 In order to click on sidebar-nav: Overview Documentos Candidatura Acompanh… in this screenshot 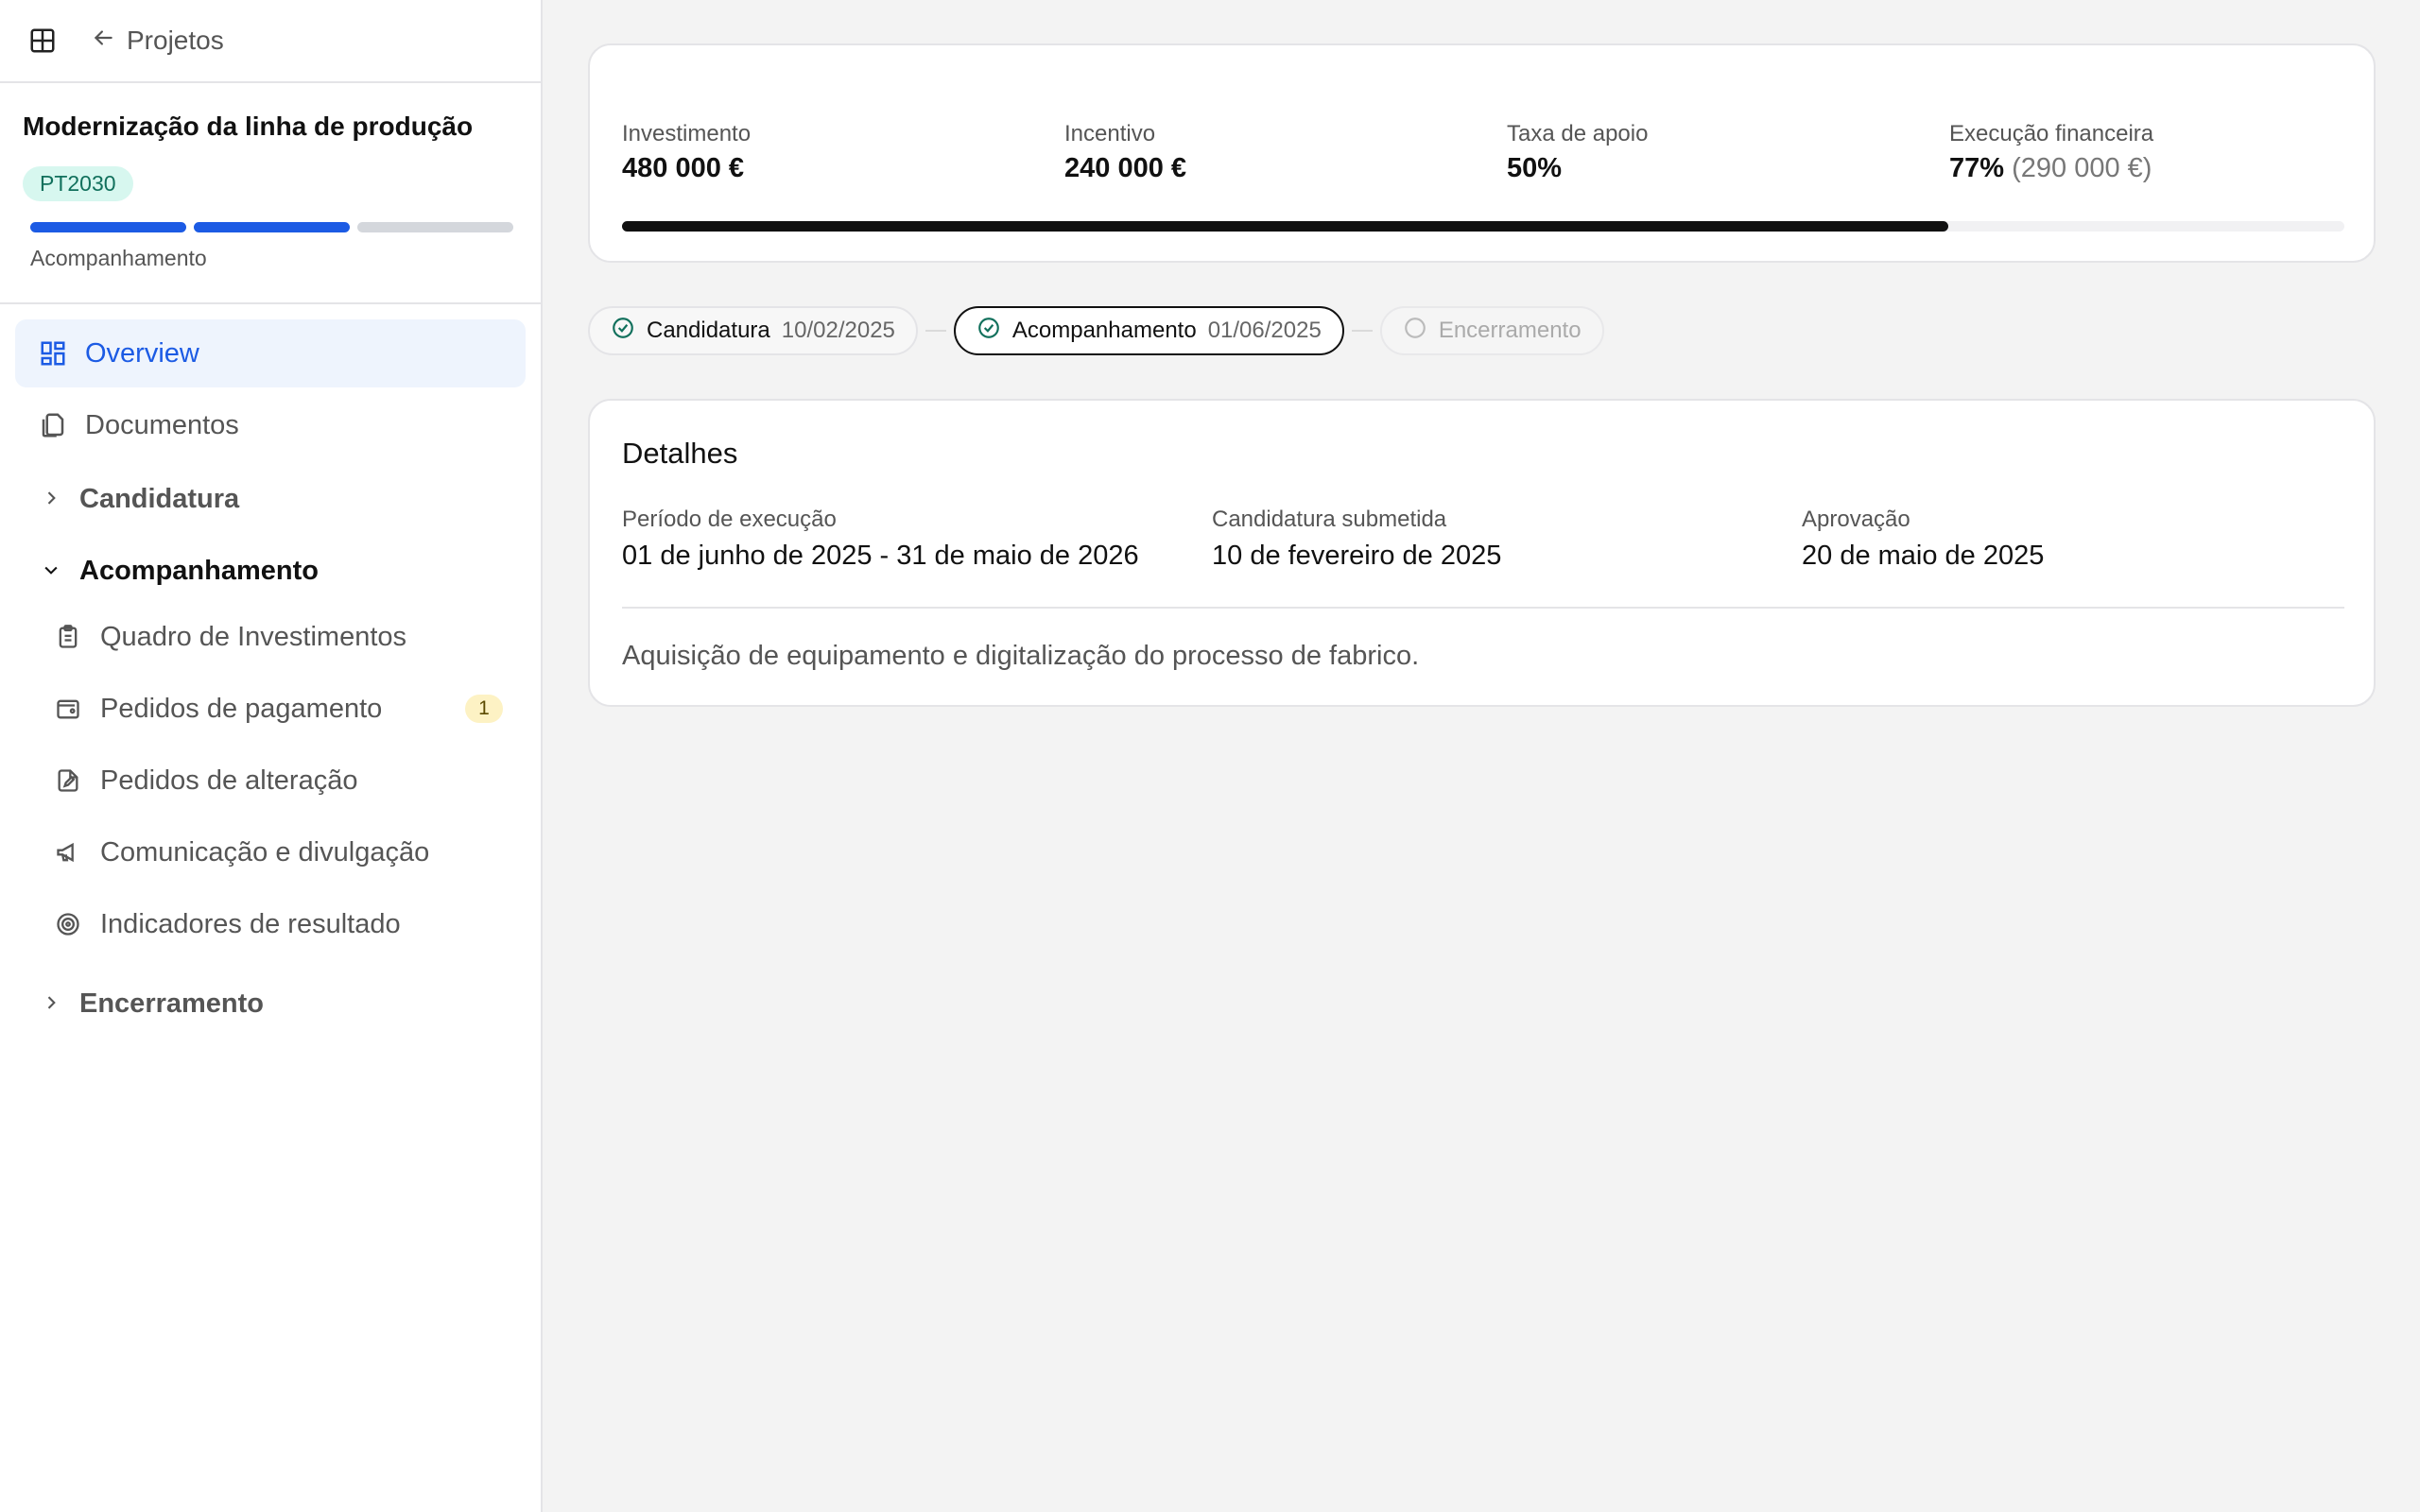, I will do `click(270, 671)`.